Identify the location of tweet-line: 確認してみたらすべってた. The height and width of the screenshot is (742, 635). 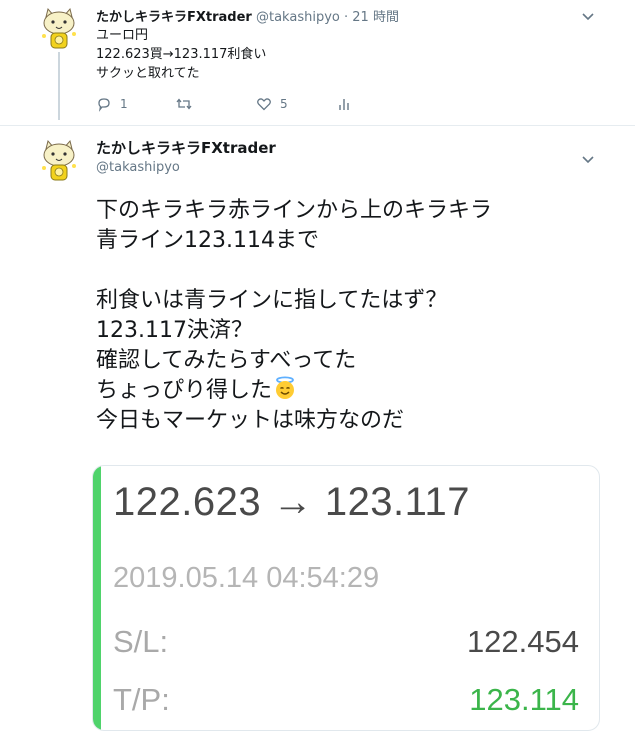
(226, 360).